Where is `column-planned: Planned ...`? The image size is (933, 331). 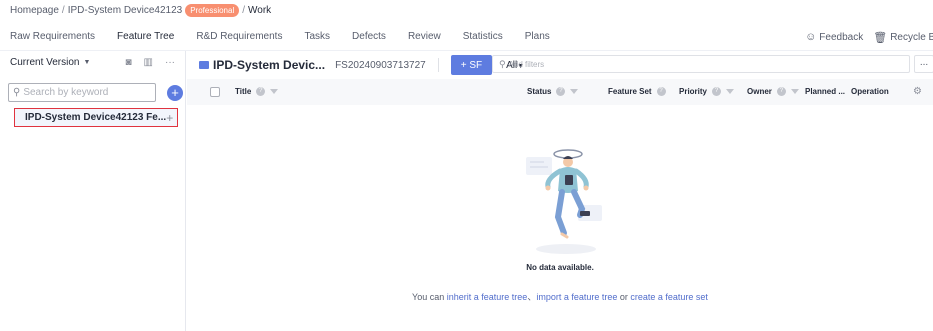 column-planned: Planned ... is located at coordinates (825, 91).